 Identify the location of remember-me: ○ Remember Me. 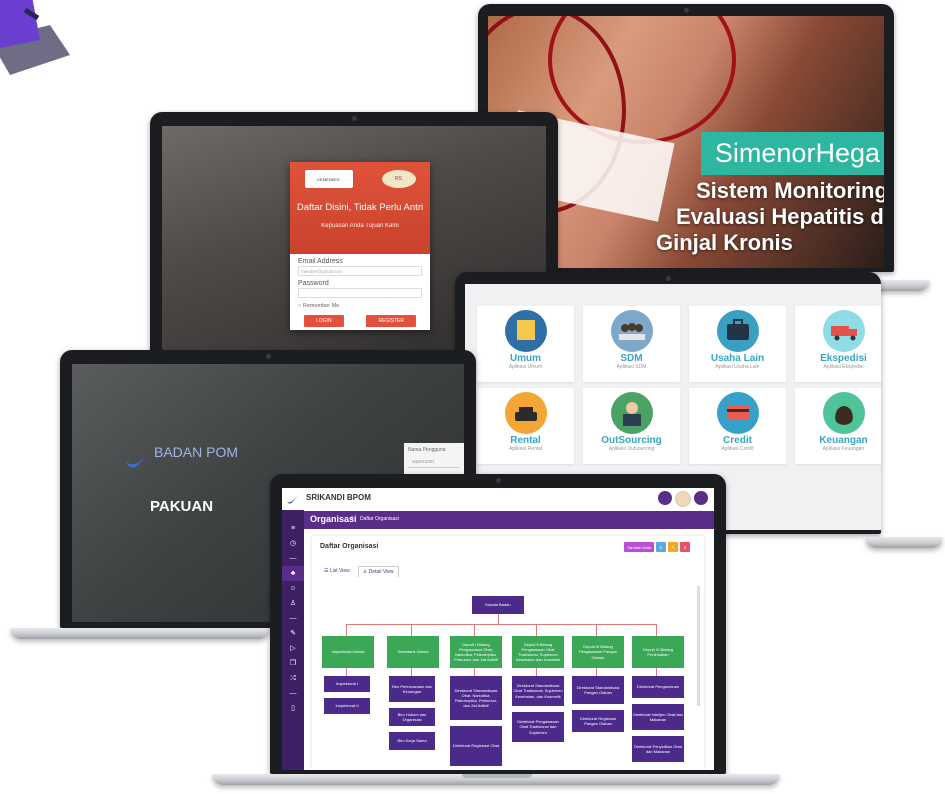
(360, 303).